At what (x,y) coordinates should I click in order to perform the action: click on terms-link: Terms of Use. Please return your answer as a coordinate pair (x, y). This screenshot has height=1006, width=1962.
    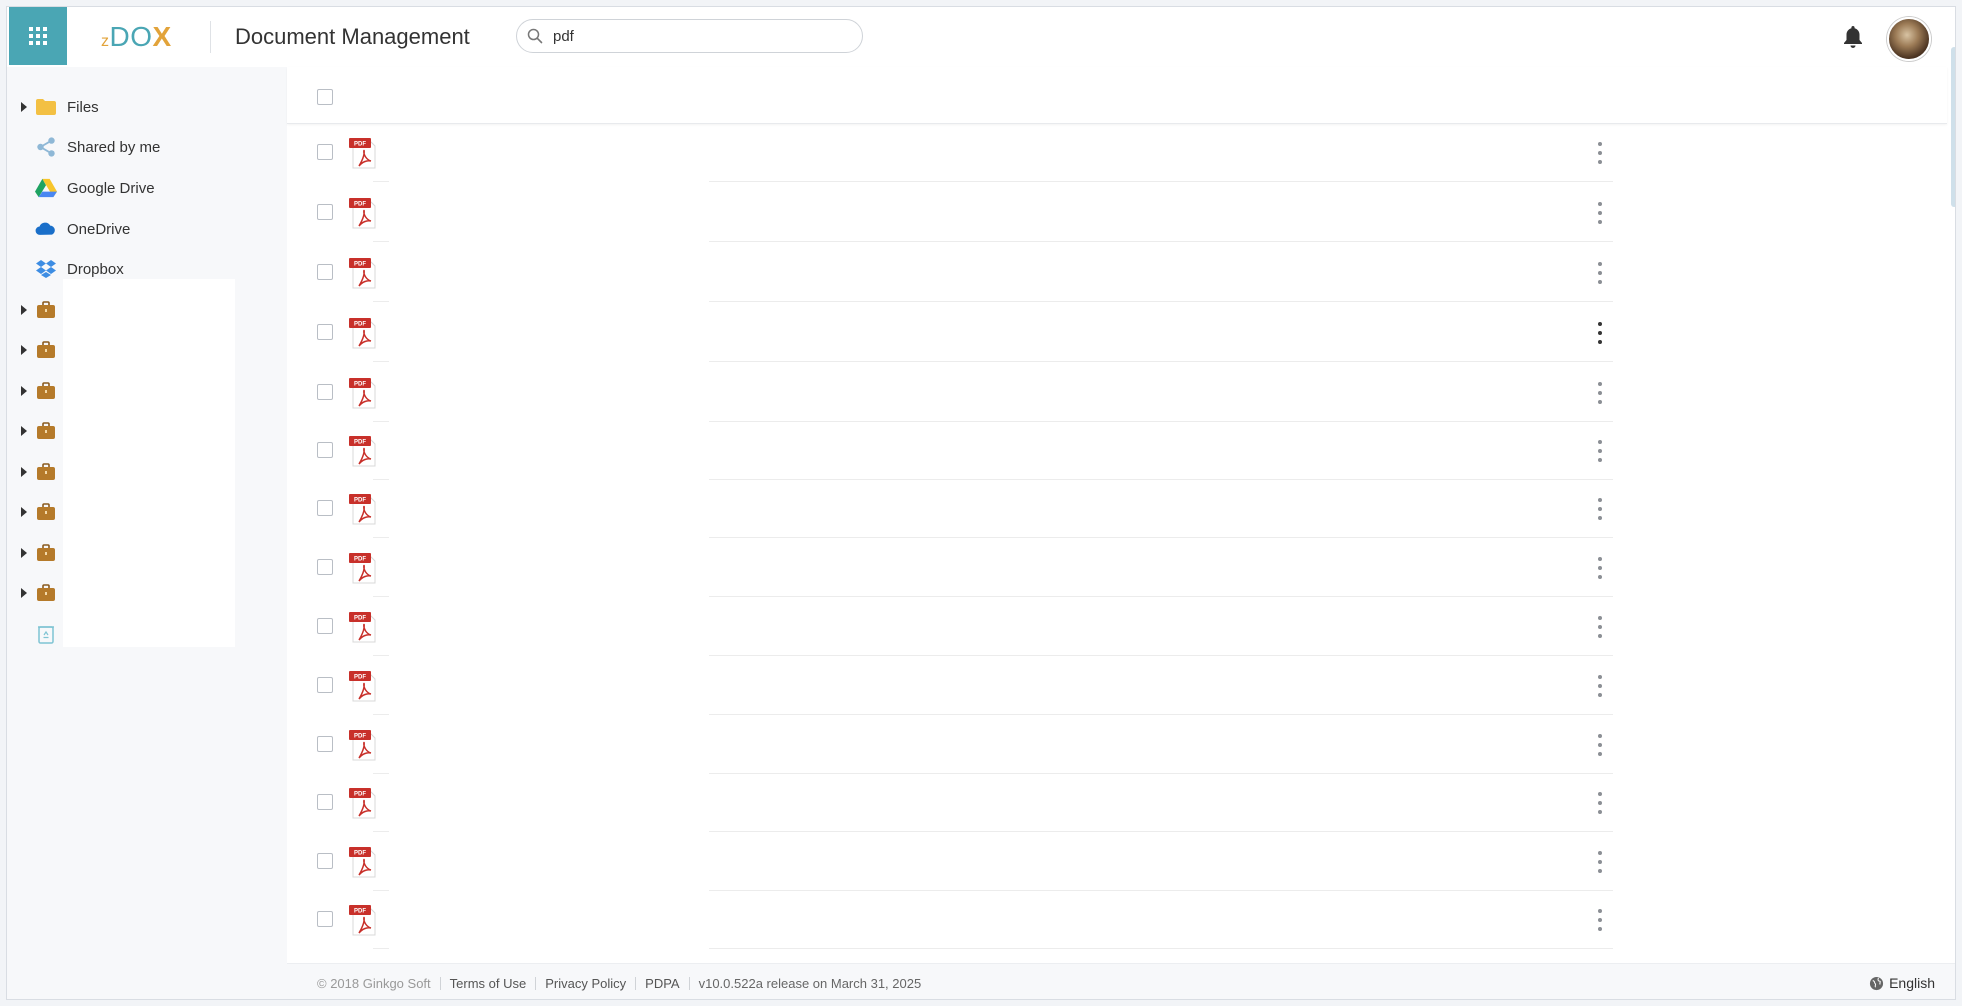
    Looking at the image, I should click on (488, 983).